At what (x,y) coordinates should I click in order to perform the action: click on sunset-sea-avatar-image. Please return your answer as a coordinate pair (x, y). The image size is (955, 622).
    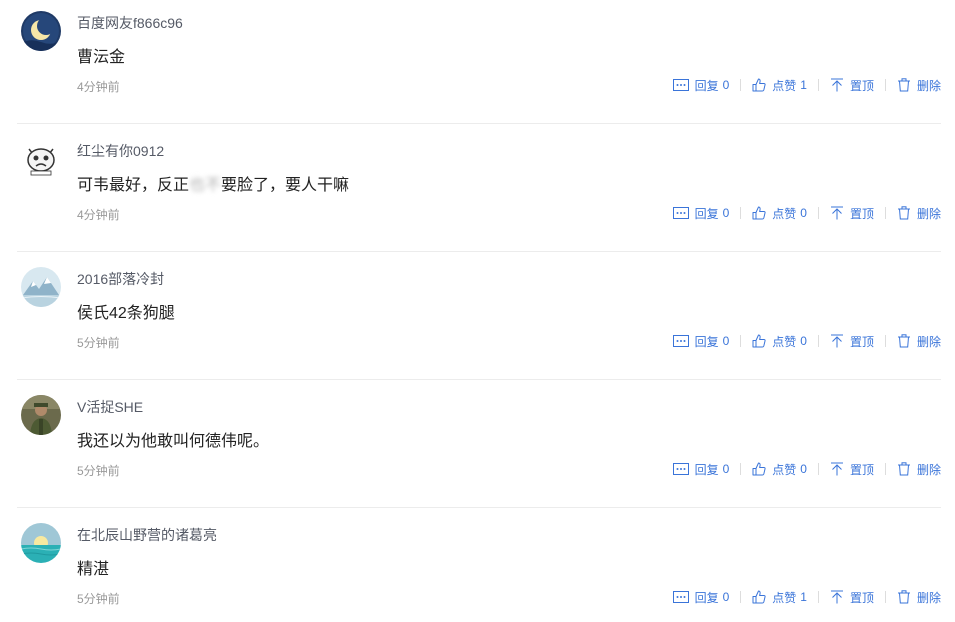
    Looking at the image, I should click on (41, 543).